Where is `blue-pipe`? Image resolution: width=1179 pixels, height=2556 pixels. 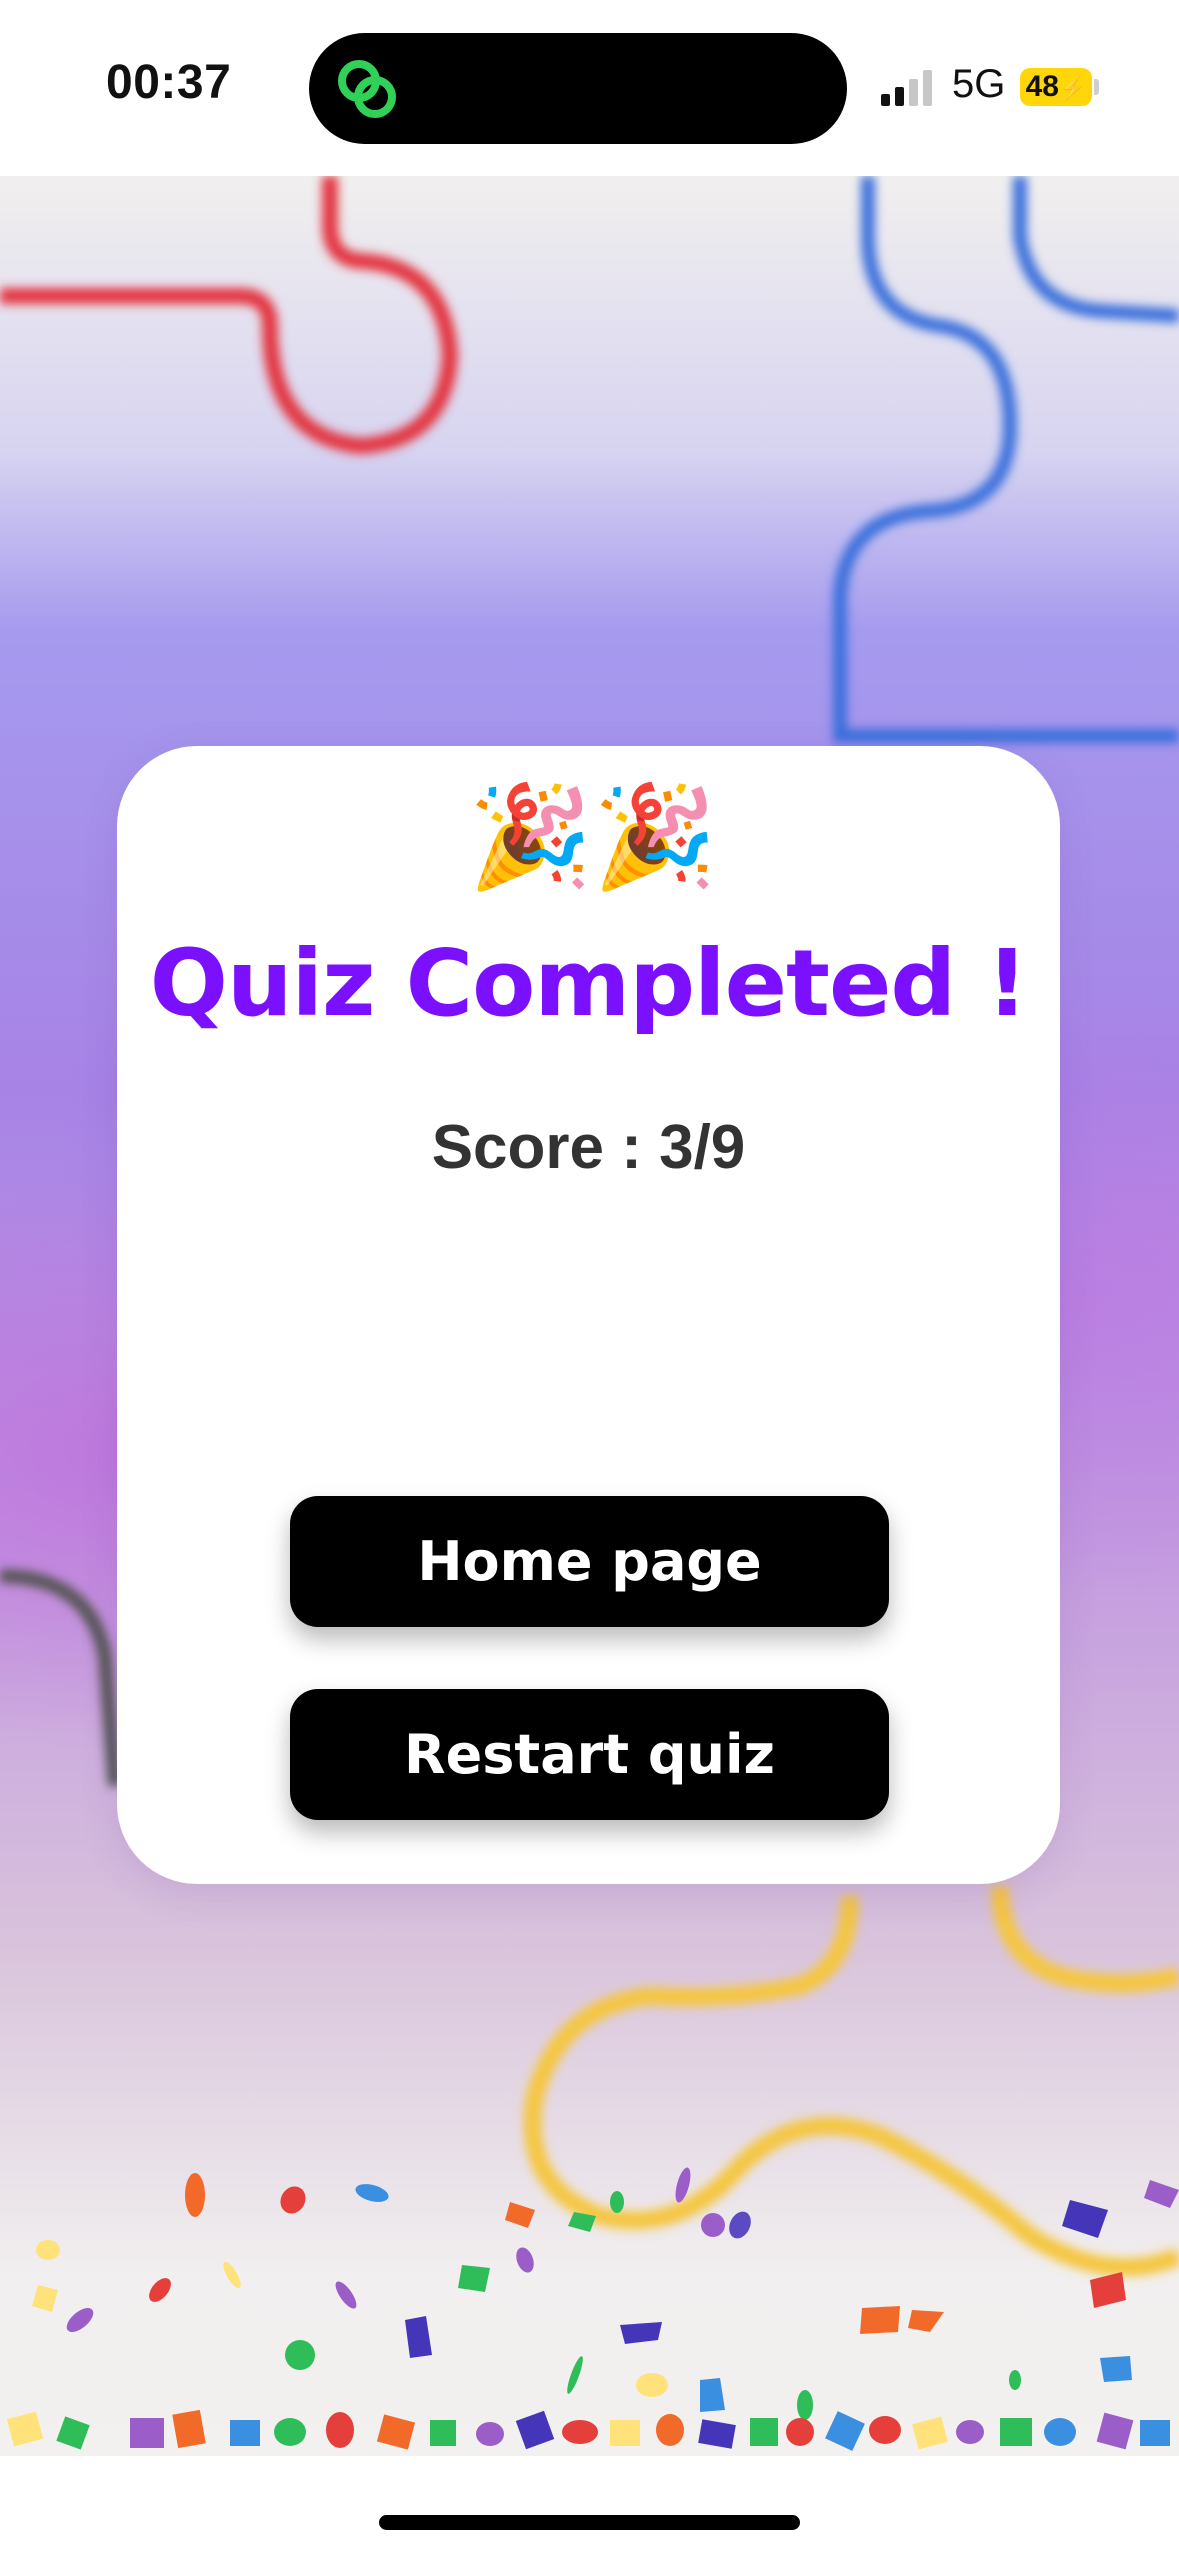
blue-pipe is located at coordinates (1006, 460).